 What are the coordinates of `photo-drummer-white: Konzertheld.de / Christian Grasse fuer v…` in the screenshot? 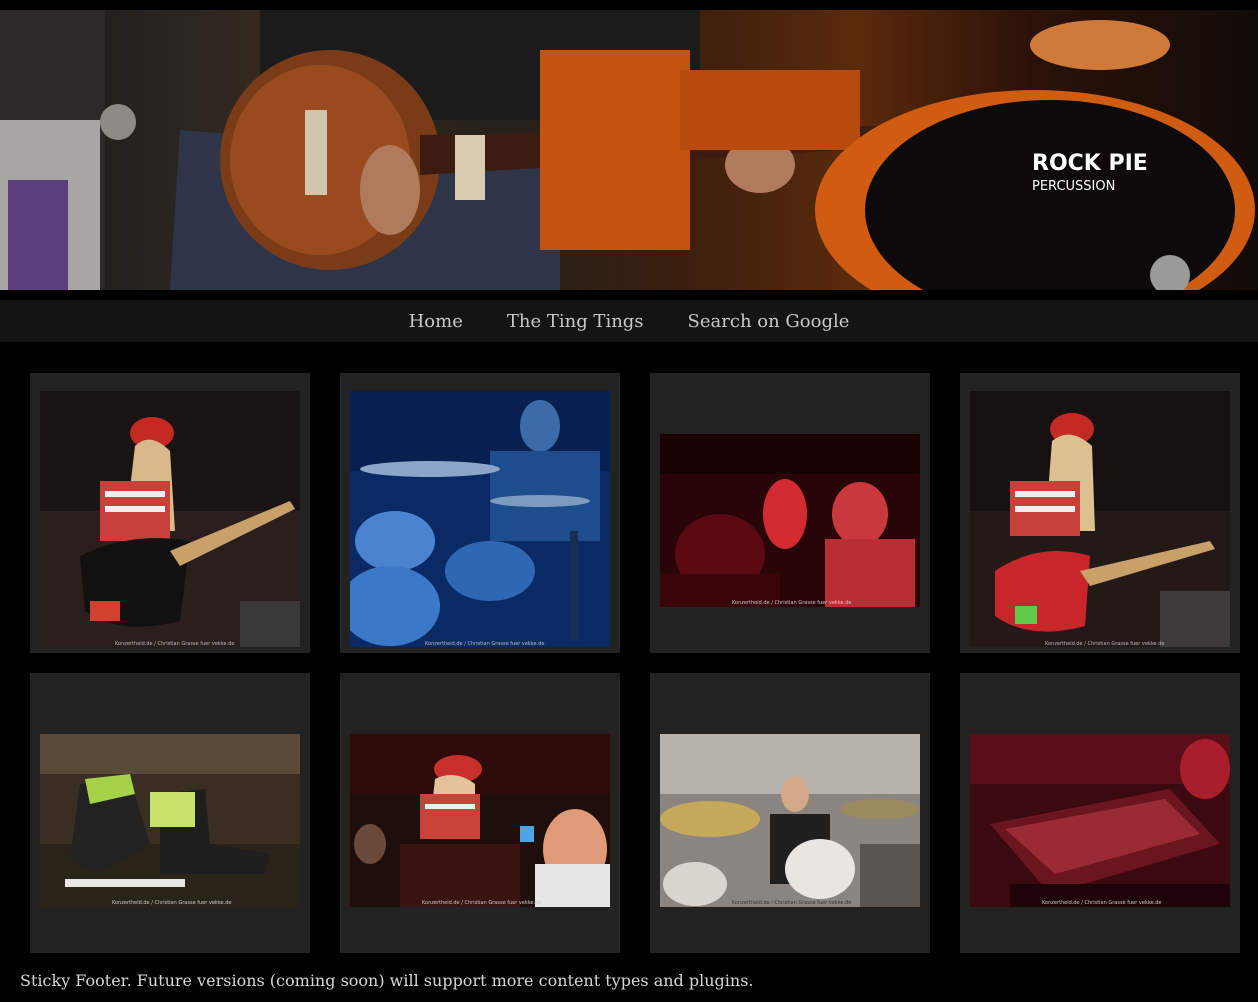 It's located at (790, 820).